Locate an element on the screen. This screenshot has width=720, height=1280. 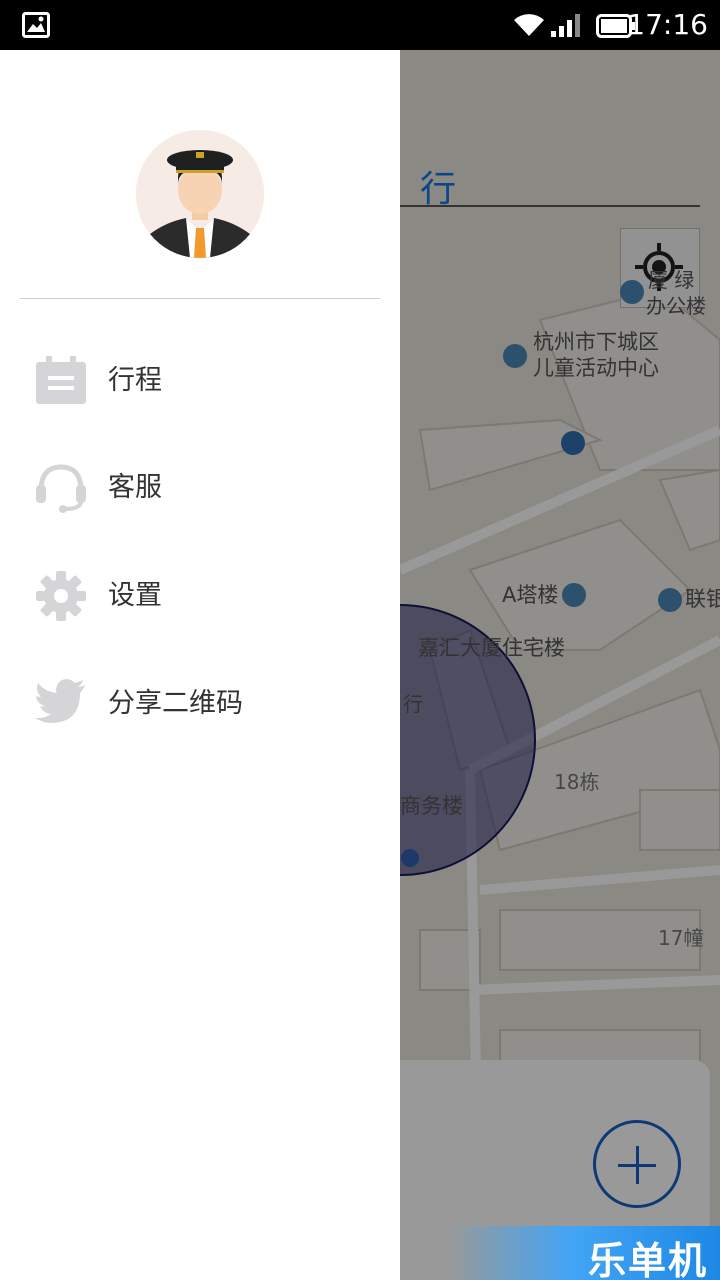
calendar-icon is located at coordinates (61, 380).